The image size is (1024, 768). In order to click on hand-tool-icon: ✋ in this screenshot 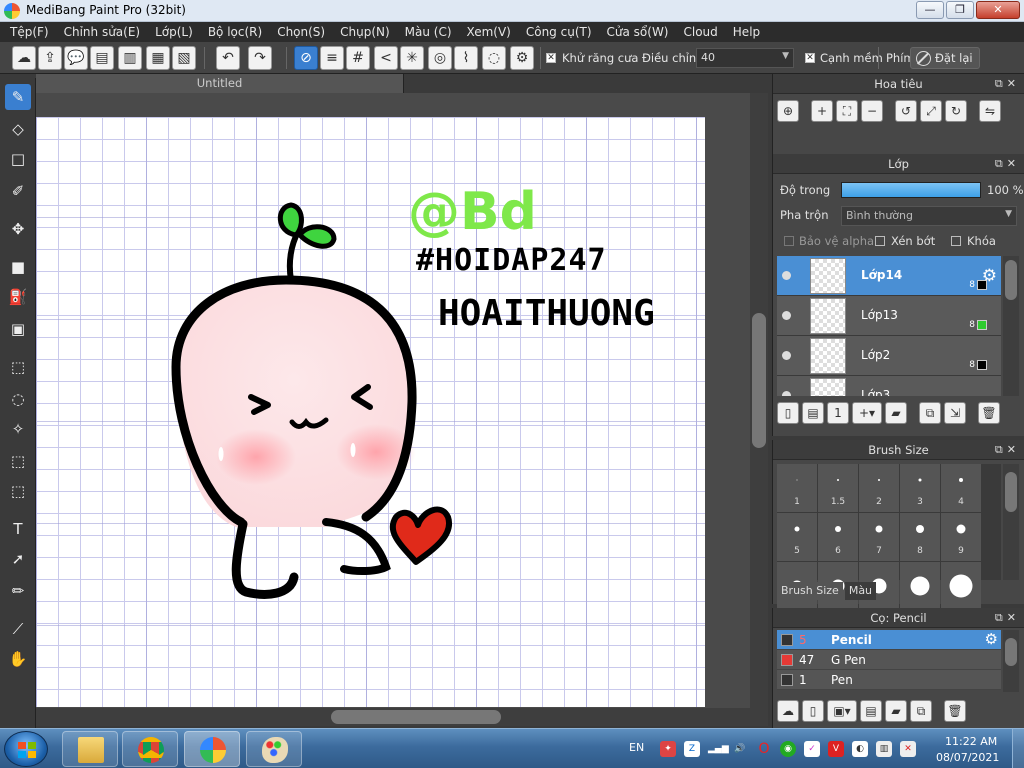, I will do `click(18, 659)`.